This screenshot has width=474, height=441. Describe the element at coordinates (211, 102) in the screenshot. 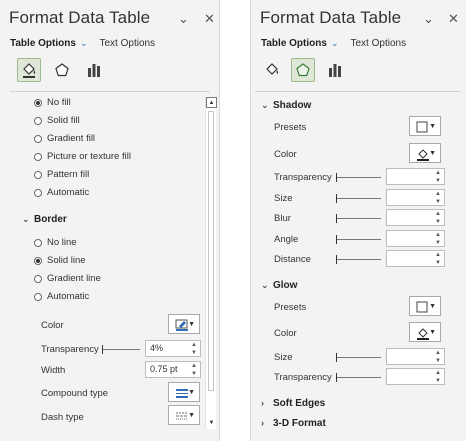

I see `scroll-up-icon: ▲` at that location.